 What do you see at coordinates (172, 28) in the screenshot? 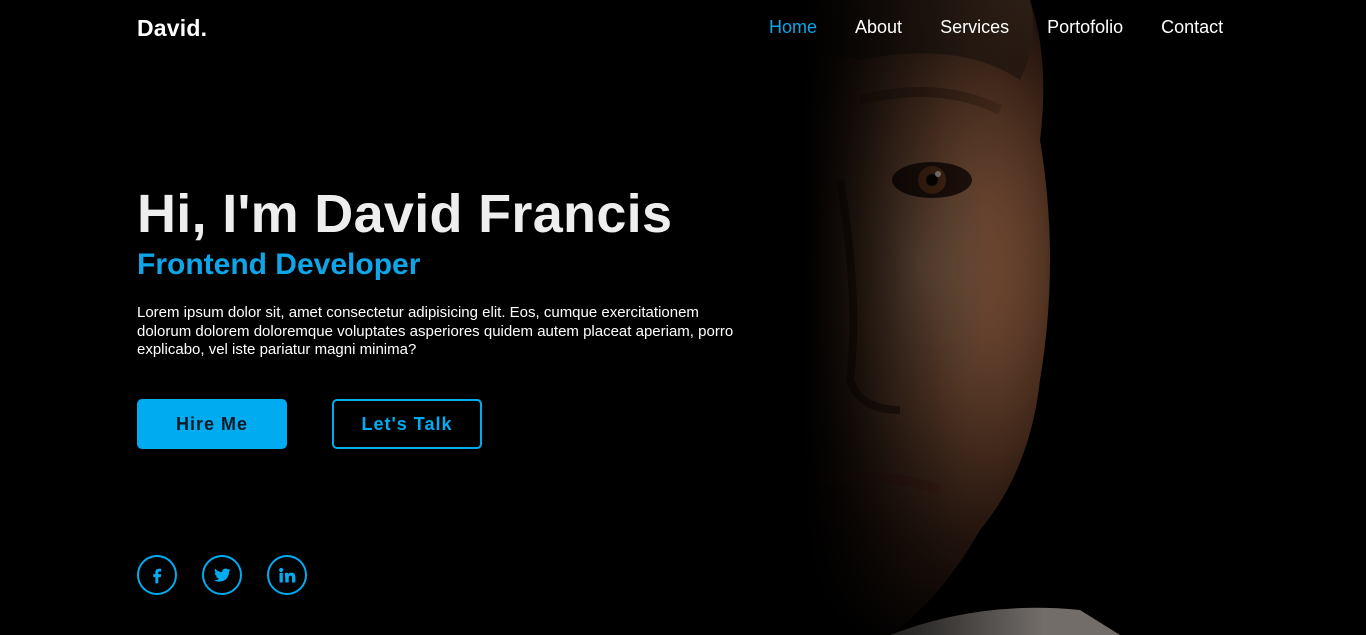
I see `site-logo: David.` at bounding box center [172, 28].